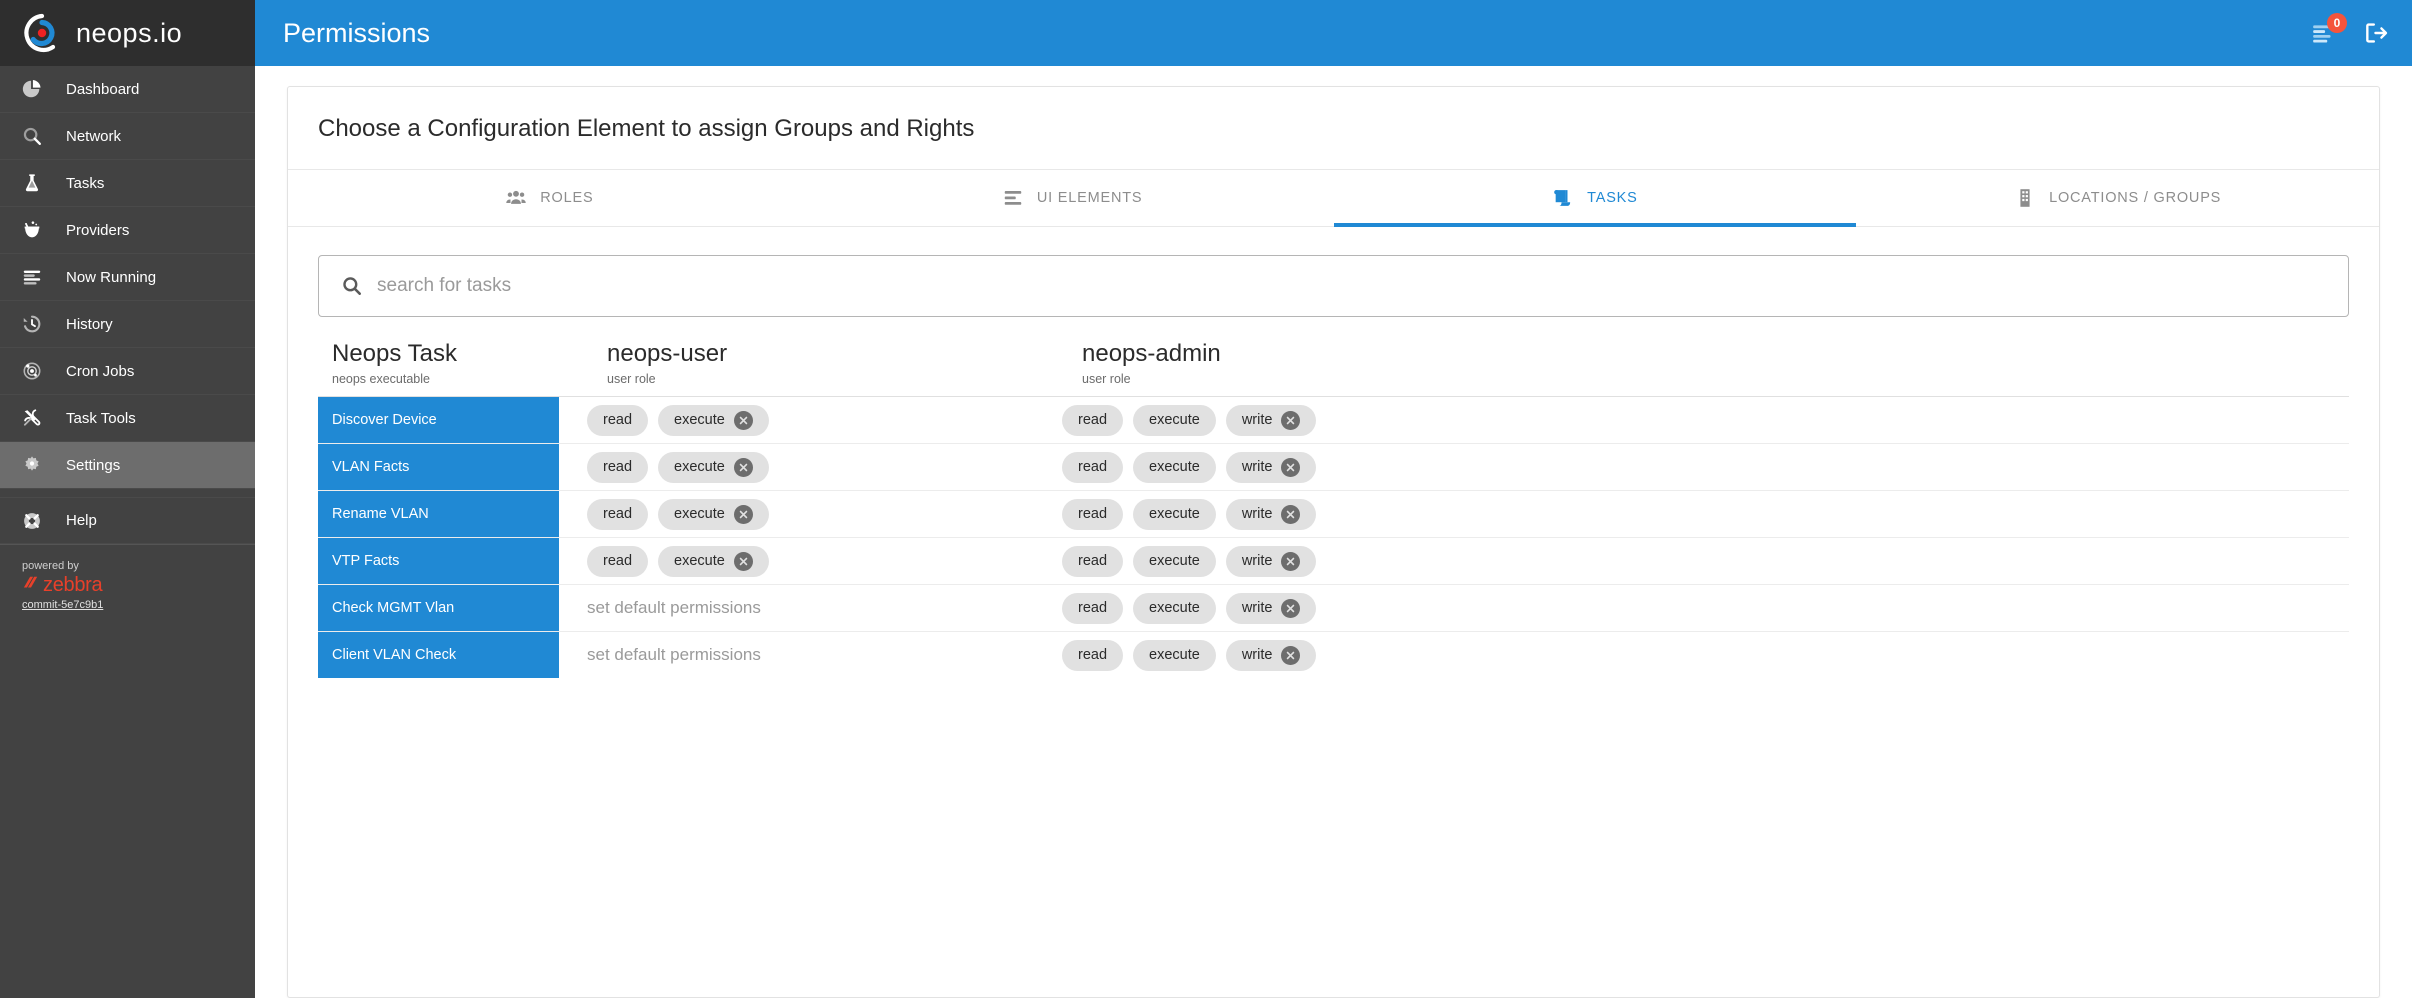  What do you see at coordinates (438, 561) in the screenshot?
I see `task-name-cell: VTP Facts` at bounding box center [438, 561].